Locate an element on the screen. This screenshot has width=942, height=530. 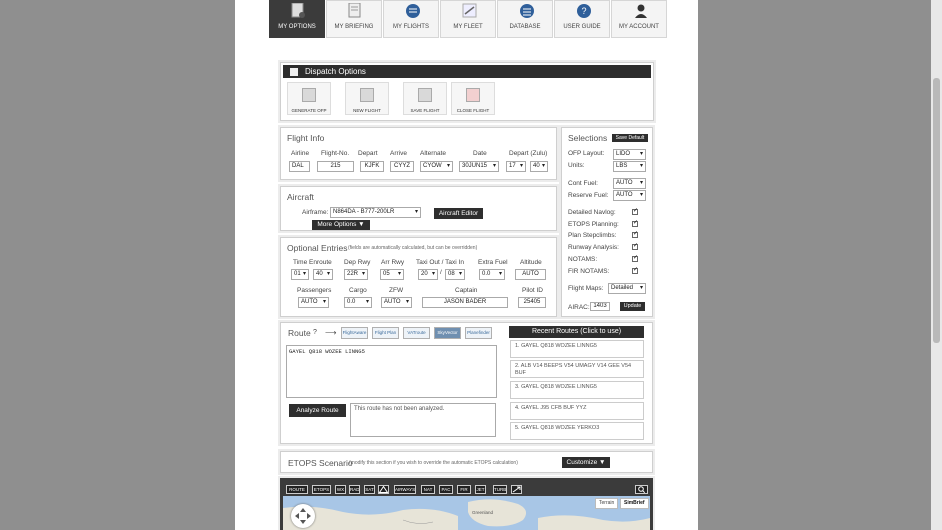
map-search-button is located at coordinates (641, 489).